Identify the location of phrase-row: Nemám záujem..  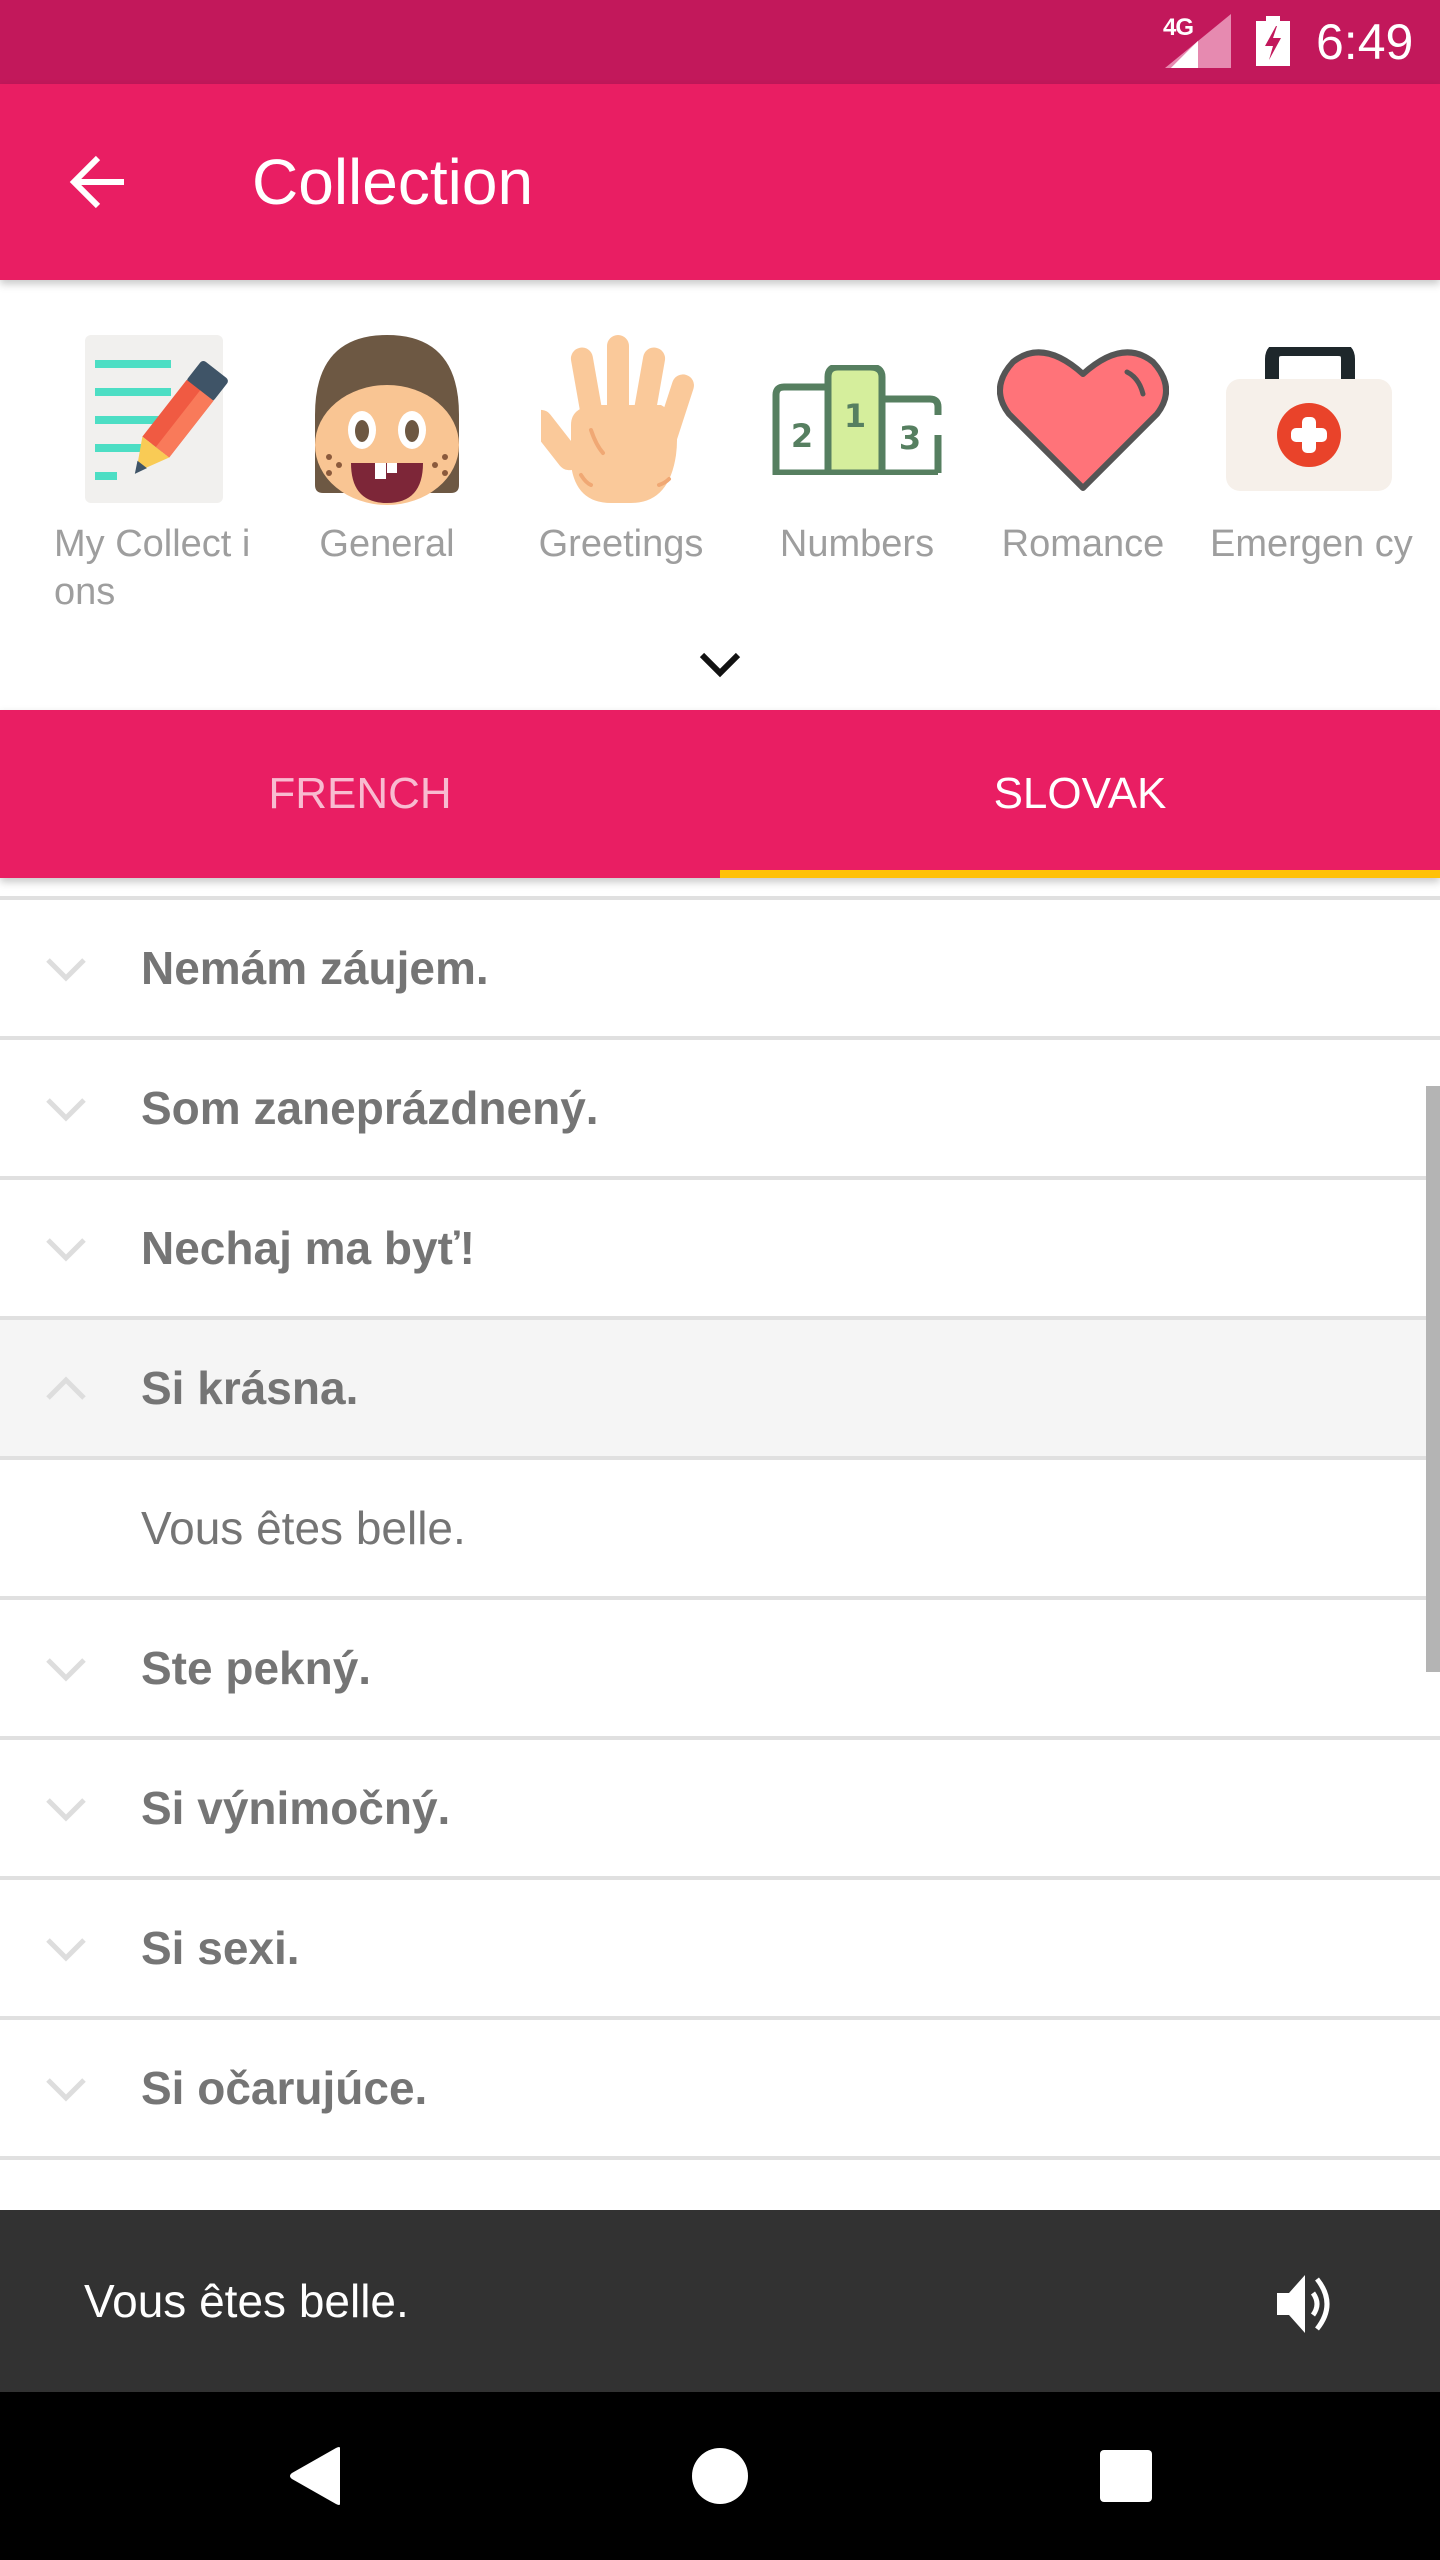
(720, 970).